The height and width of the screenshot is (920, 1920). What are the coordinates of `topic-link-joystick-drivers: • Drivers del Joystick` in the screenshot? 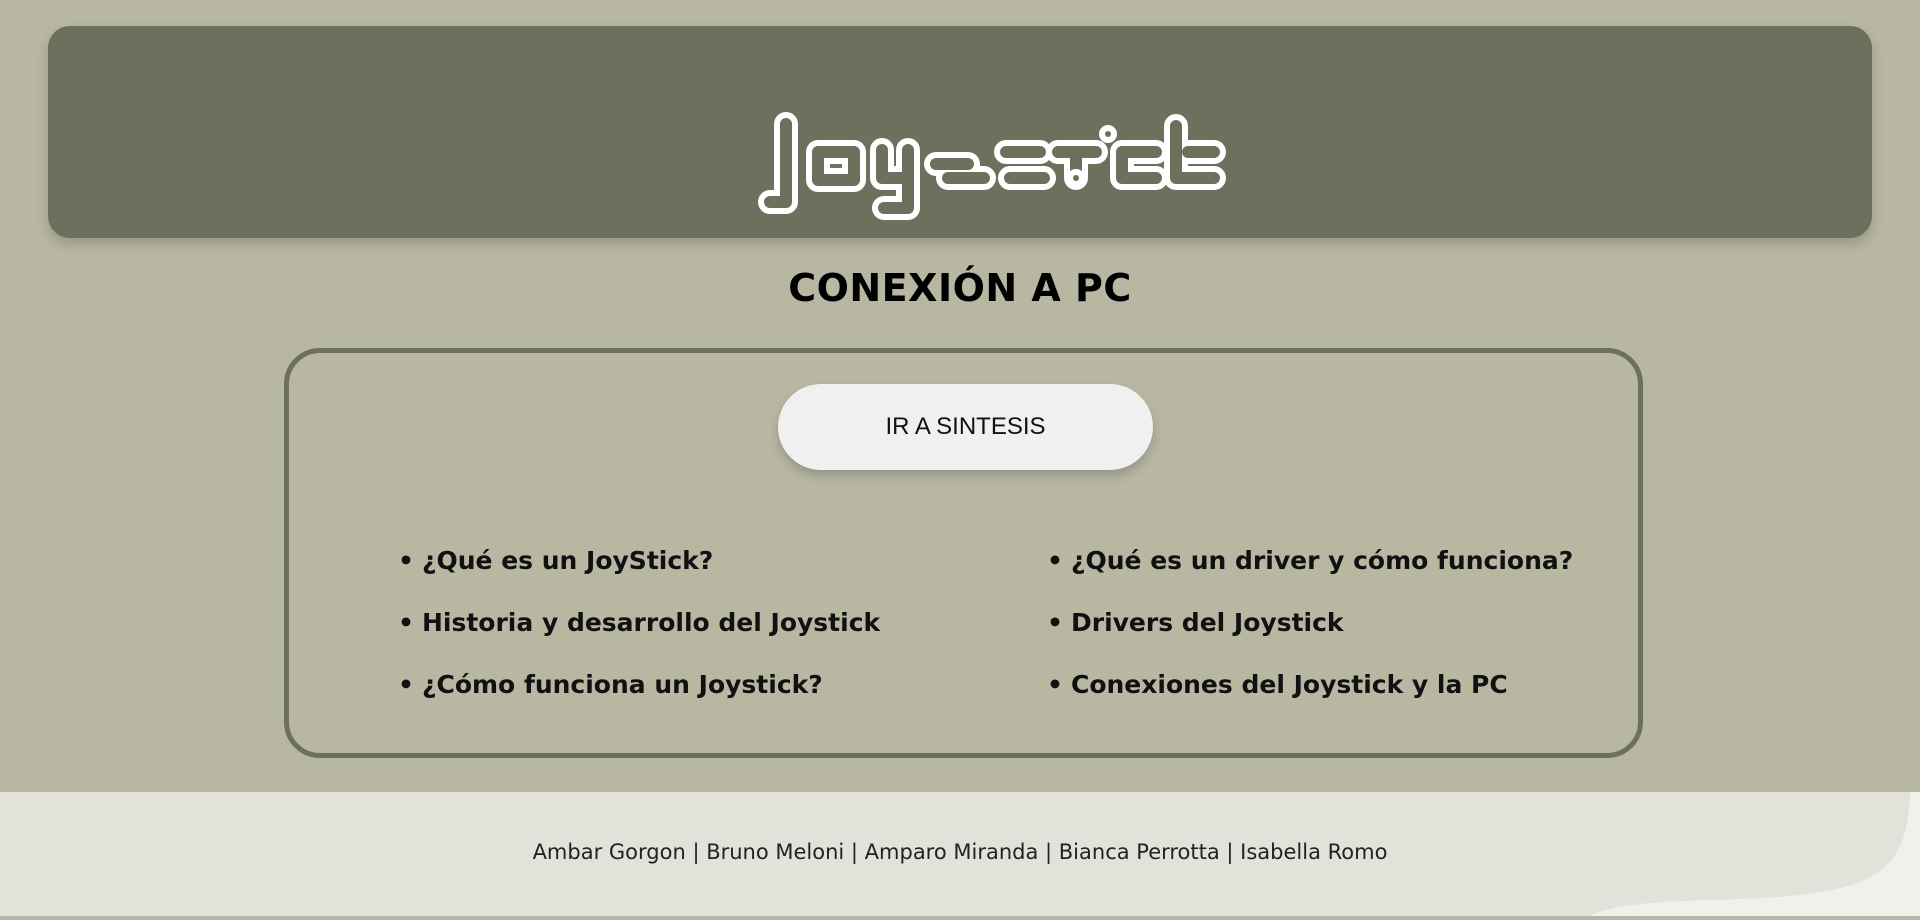 It's located at (1310, 622).